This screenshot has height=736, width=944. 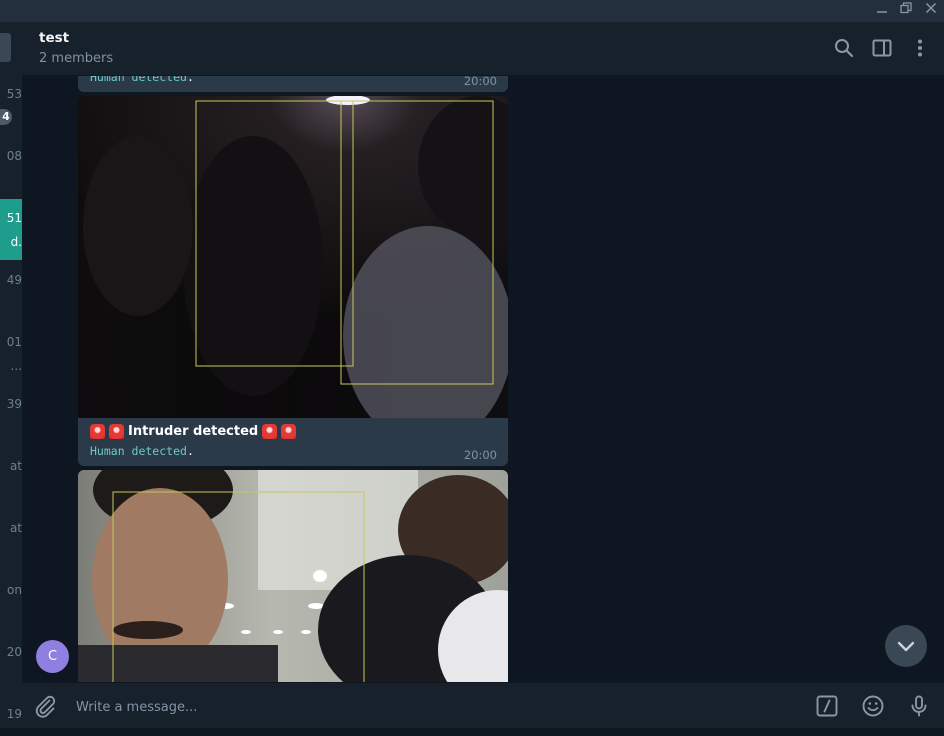 I want to click on window-titlebar, so click(x=472, y=11).